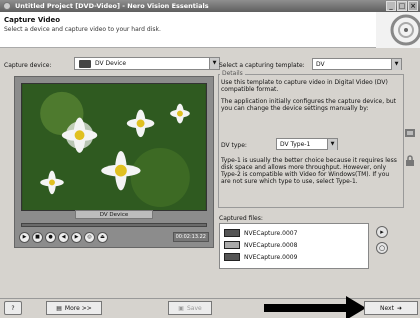 Image resolution: width=420 pixels, height=318 pixels. What do you see at coordinates (320, 64) in the screenshot?
I see `template-value: DV` at bounding box center [320, 64].